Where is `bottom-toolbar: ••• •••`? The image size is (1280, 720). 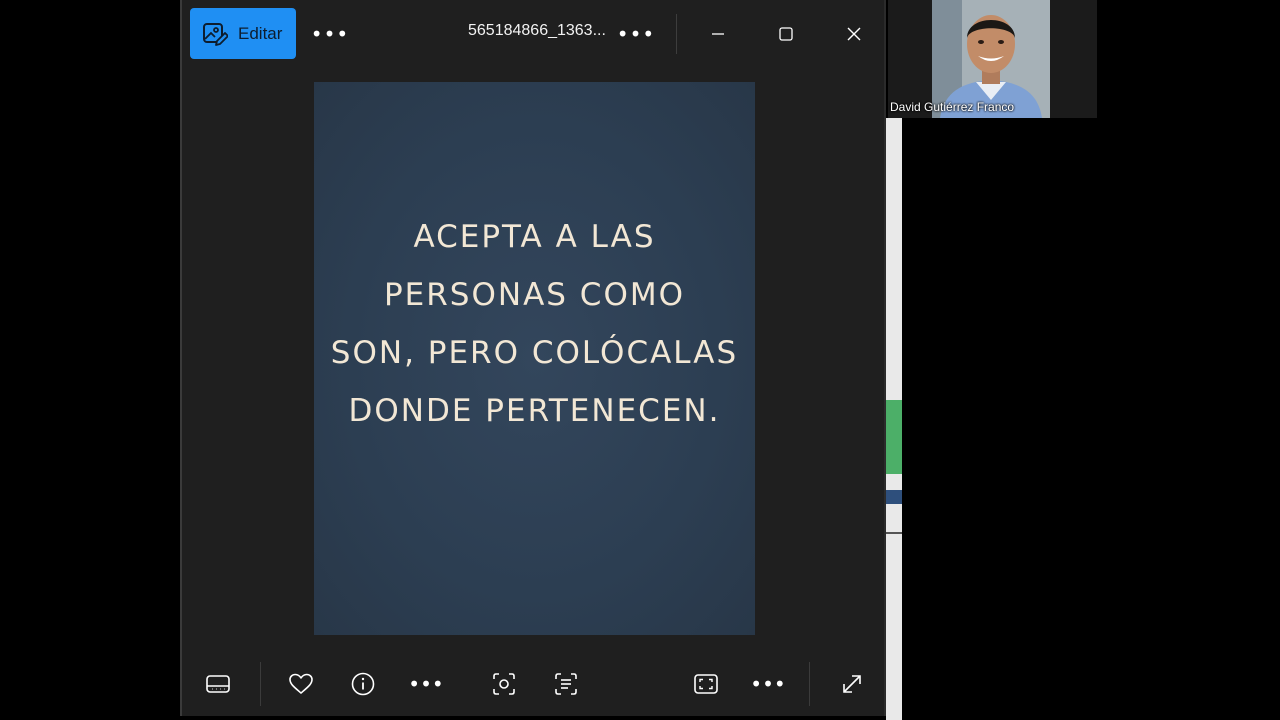
bottom-toolbar: ••• ••• is located at coordinates (533, 683).